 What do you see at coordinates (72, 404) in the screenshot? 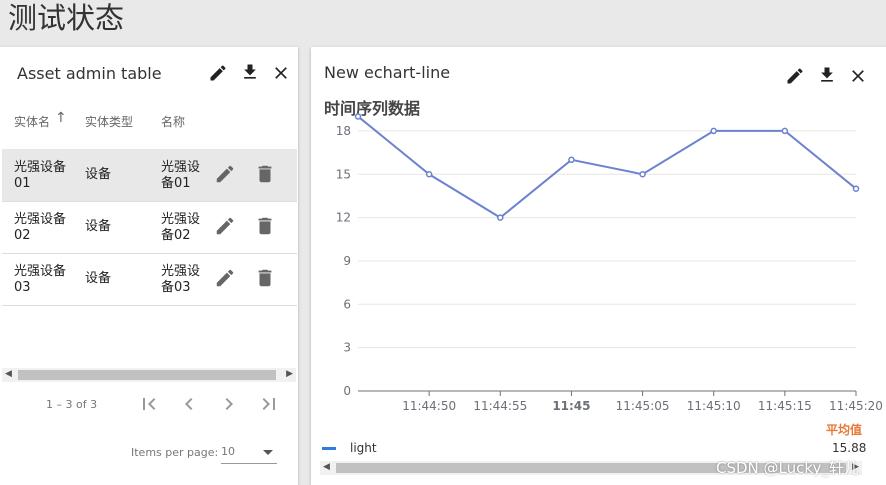
I see `pagination-range: 1 – 3 of 3` at bounding box center [72, 404].